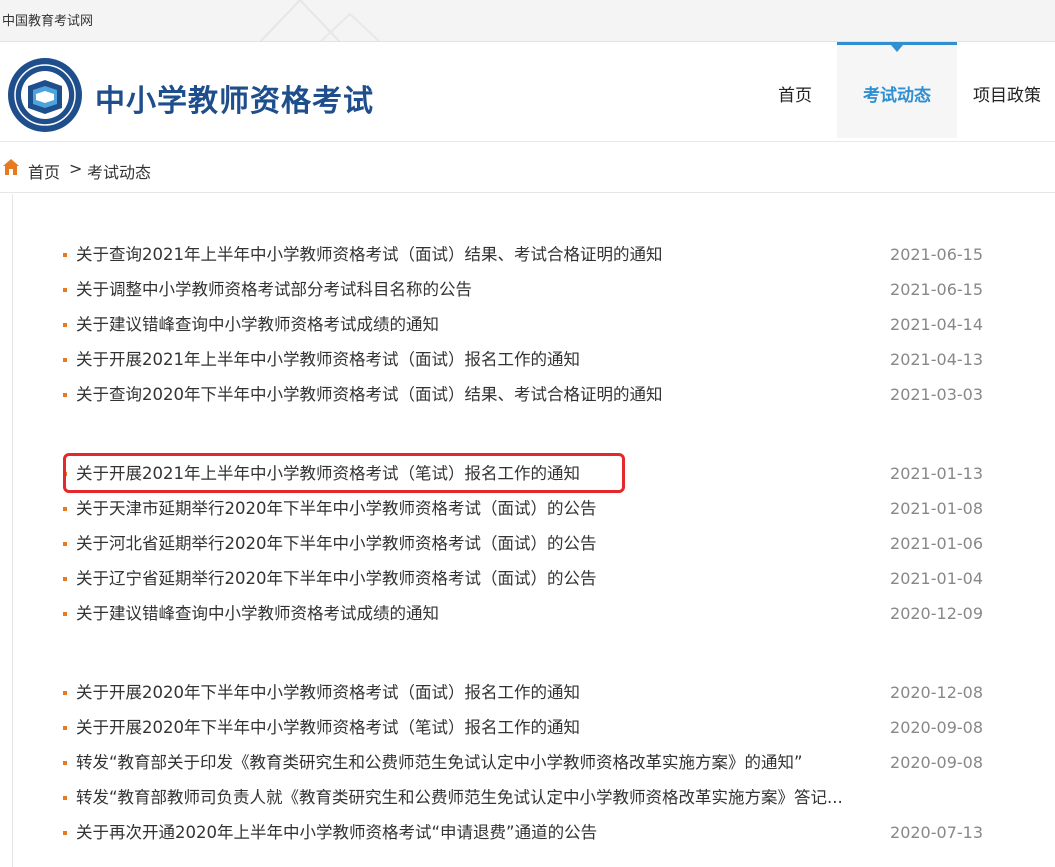 The image size is (1055, 867). I want to click on news-title: 关于天津市延期举行2020年下半年中小学教师资格考试（面试）的公告, so click(336, 508).